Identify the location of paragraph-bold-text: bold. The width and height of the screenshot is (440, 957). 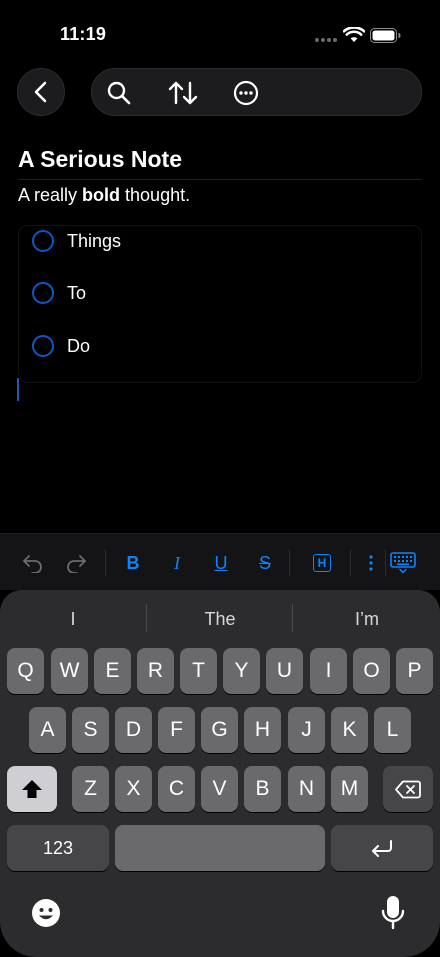
(101, 195).